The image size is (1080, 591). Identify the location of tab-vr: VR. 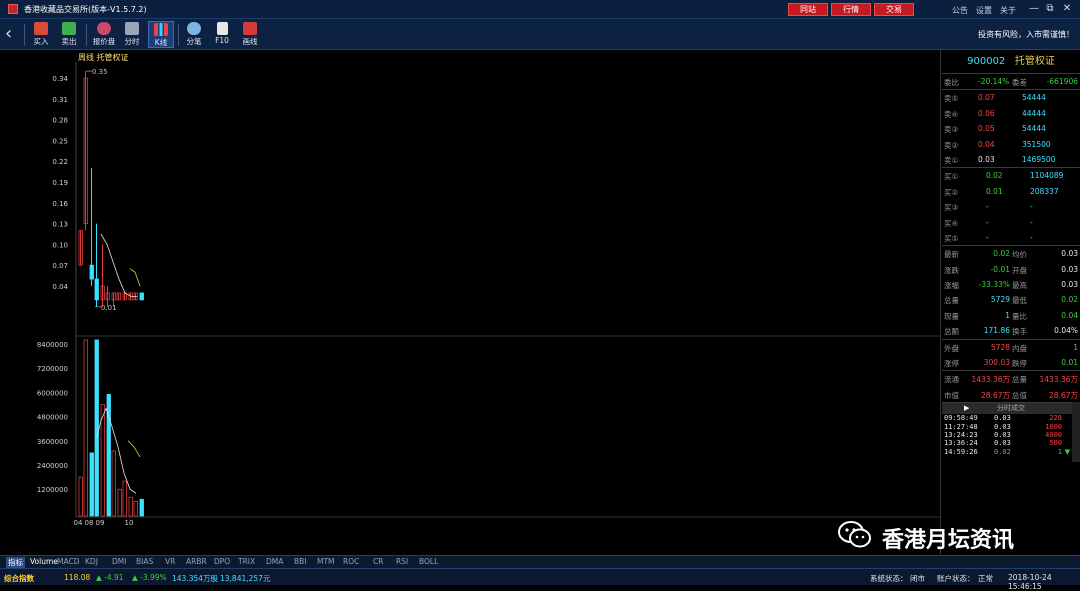
(170, 561).